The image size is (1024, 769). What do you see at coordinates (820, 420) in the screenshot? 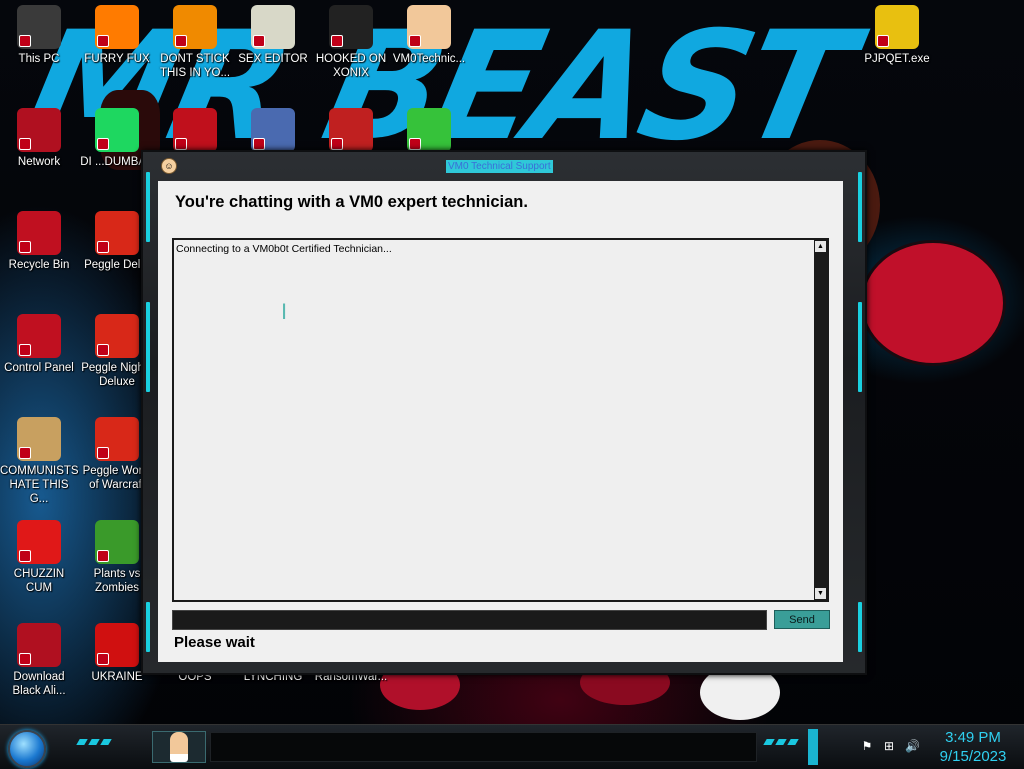
I see `chat-scrollbar: ▲ ▼` at bounding box center [820, 420].